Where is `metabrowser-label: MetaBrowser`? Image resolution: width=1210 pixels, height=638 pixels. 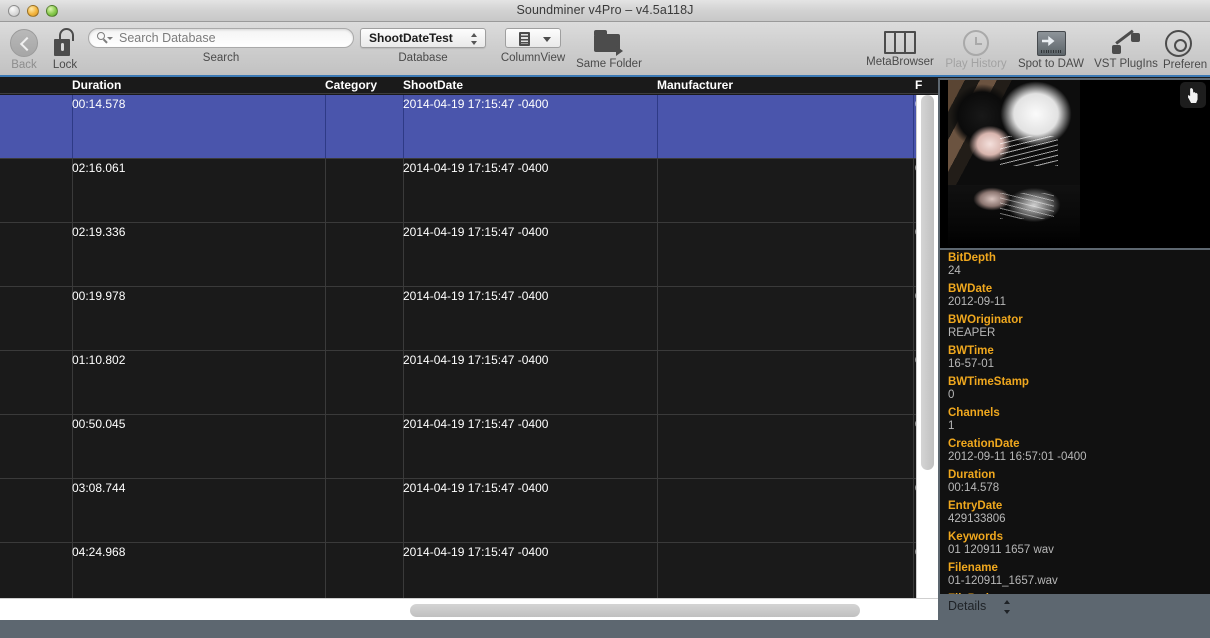 metabrowser-label: MetaBrowser is located at coordinates (900, 62).